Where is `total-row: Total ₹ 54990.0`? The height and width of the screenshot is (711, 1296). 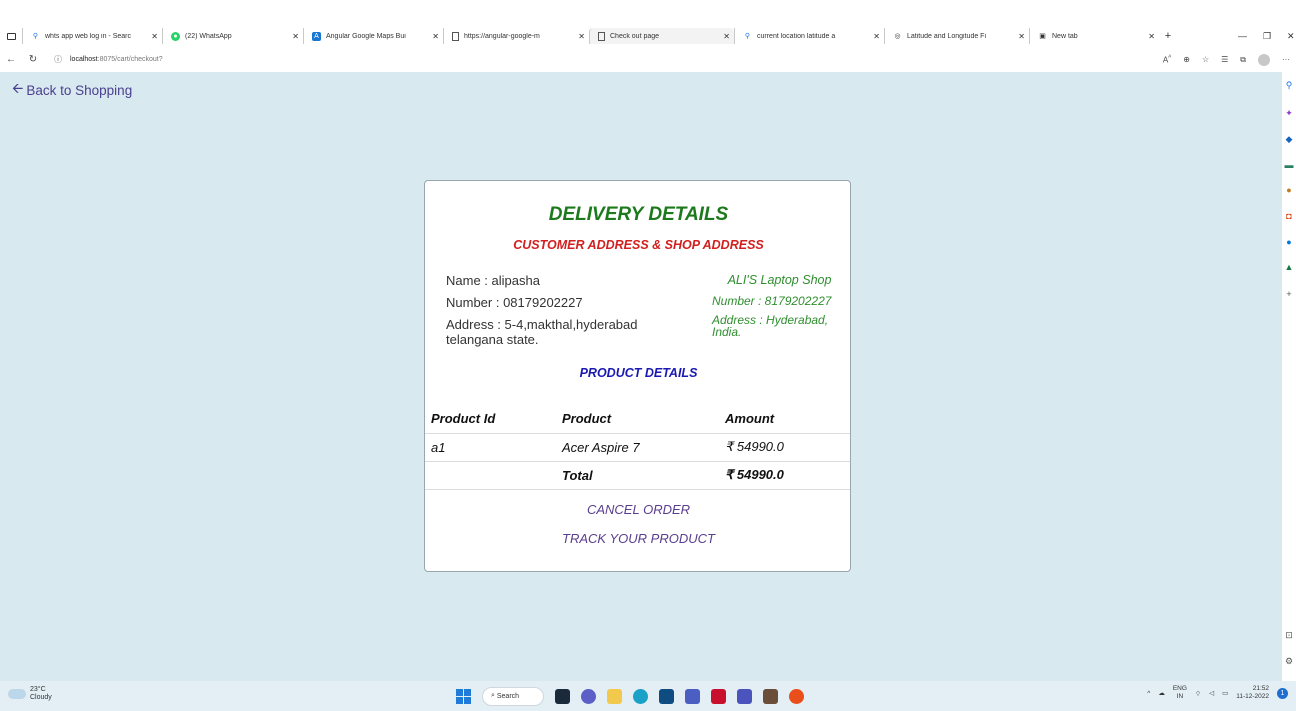 total-row: Total ₹ 54990.0 is located at coordinates (637, 475).